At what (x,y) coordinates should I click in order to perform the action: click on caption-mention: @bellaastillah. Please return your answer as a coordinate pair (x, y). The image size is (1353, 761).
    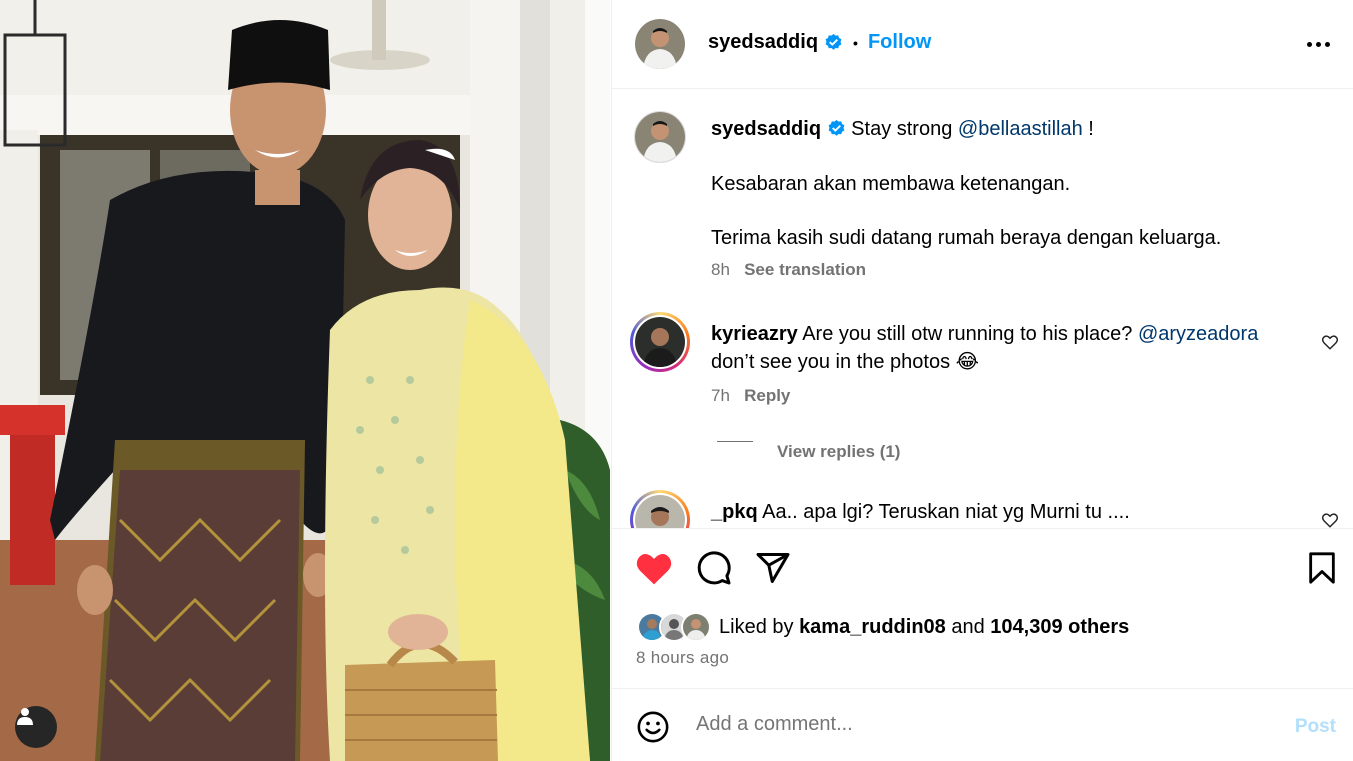
    Looking at the image, I should click on (1020, 129).